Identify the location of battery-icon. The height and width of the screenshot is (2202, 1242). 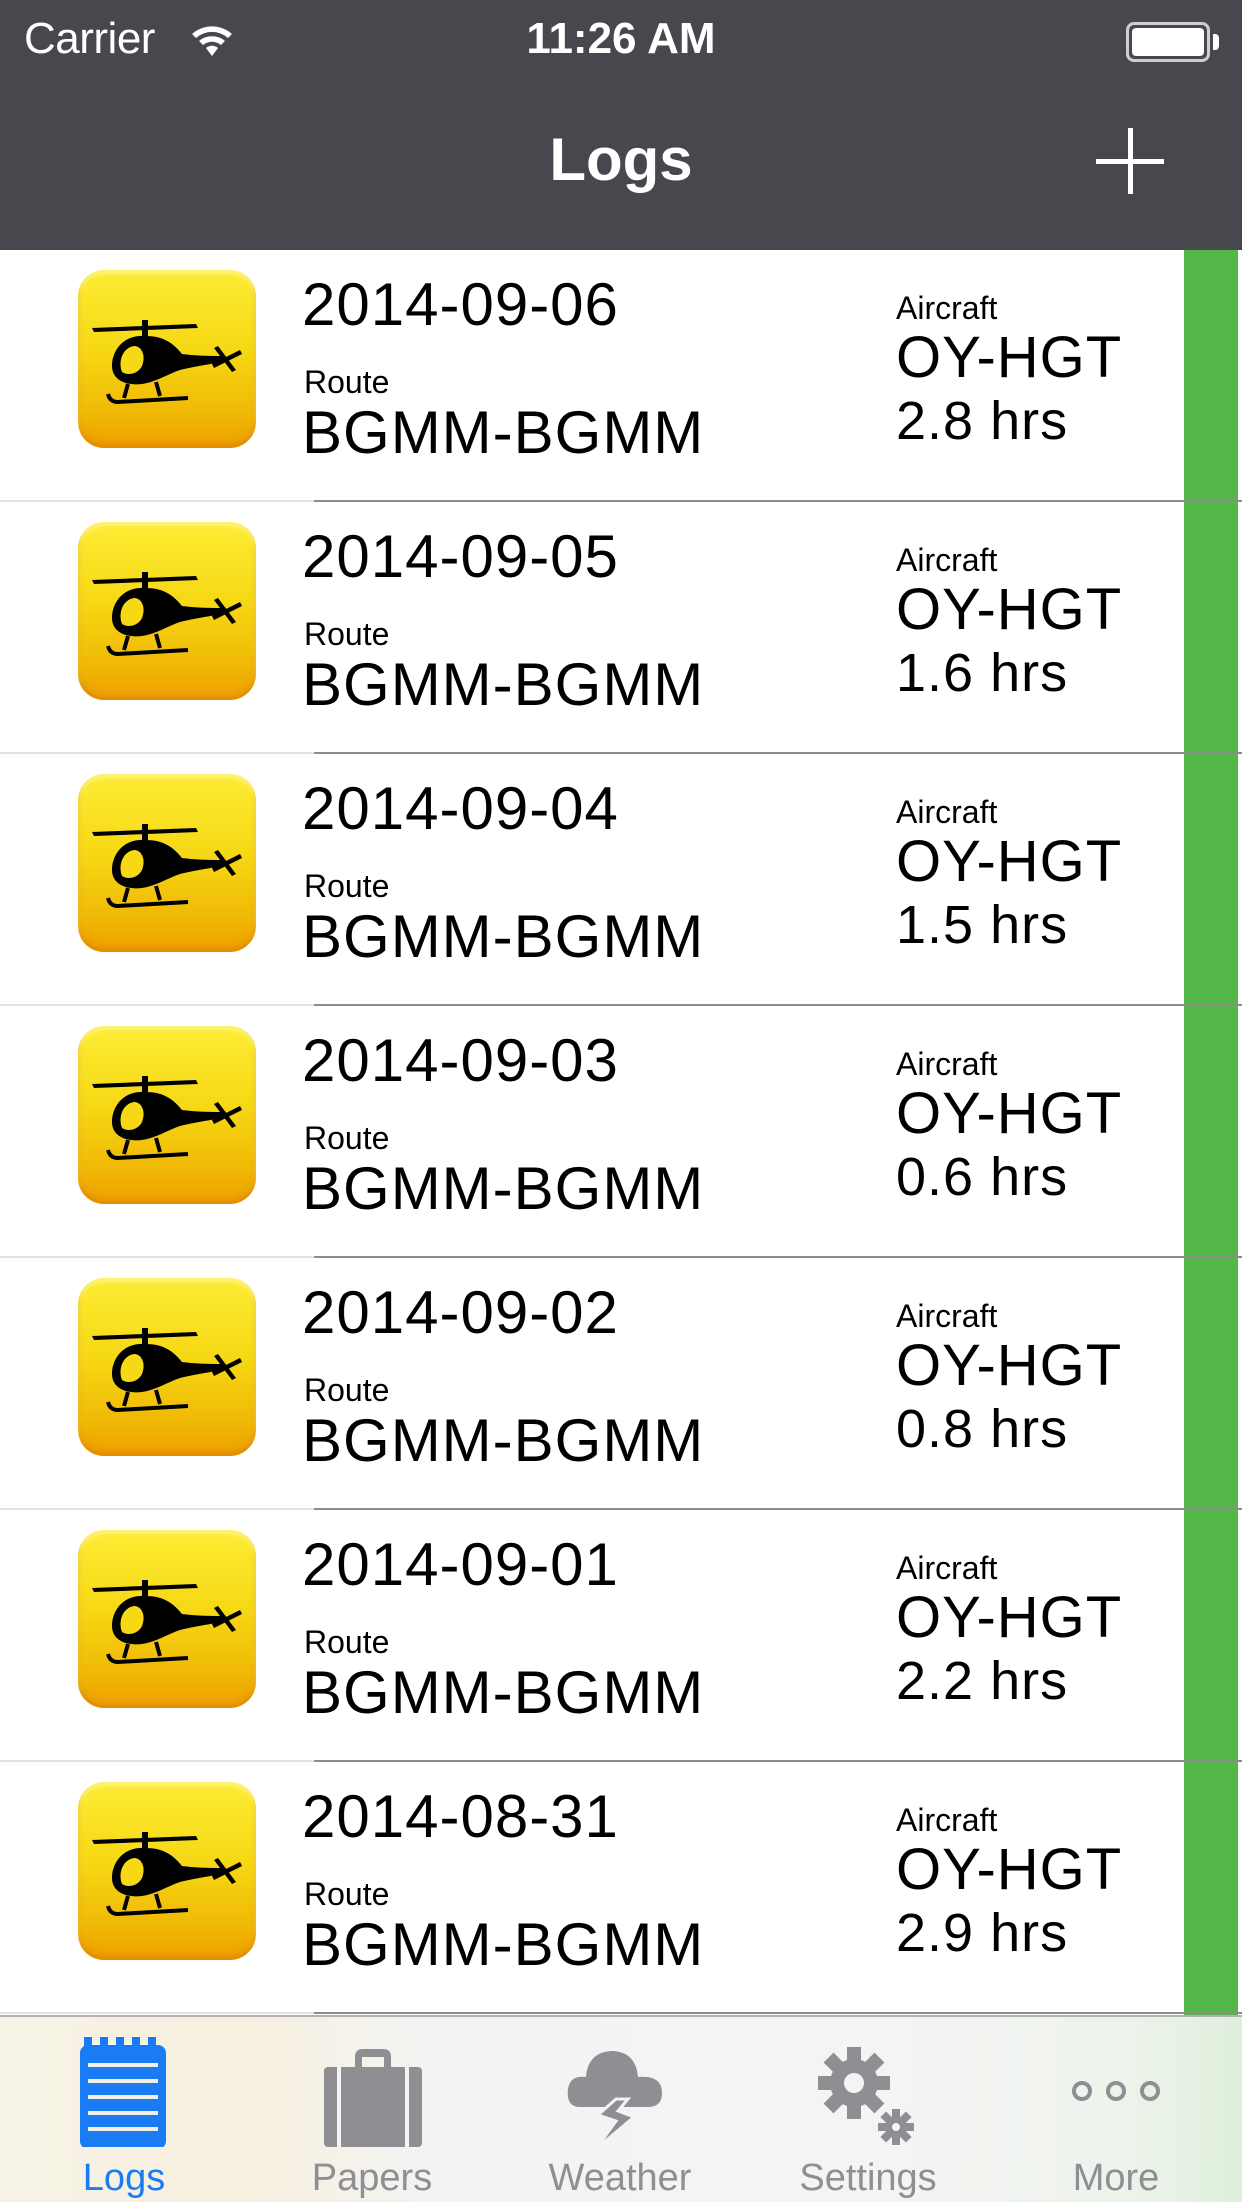
(1168, 42).